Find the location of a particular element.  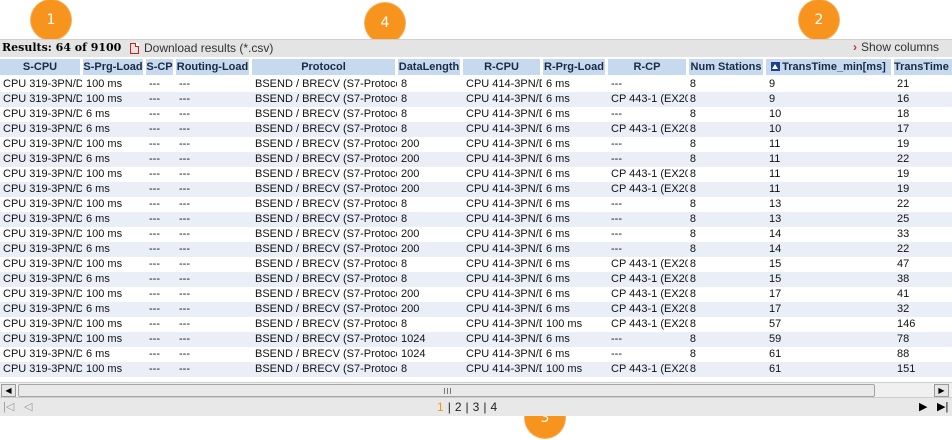

page-link-1: 1 is located at coordinates (440, 407).